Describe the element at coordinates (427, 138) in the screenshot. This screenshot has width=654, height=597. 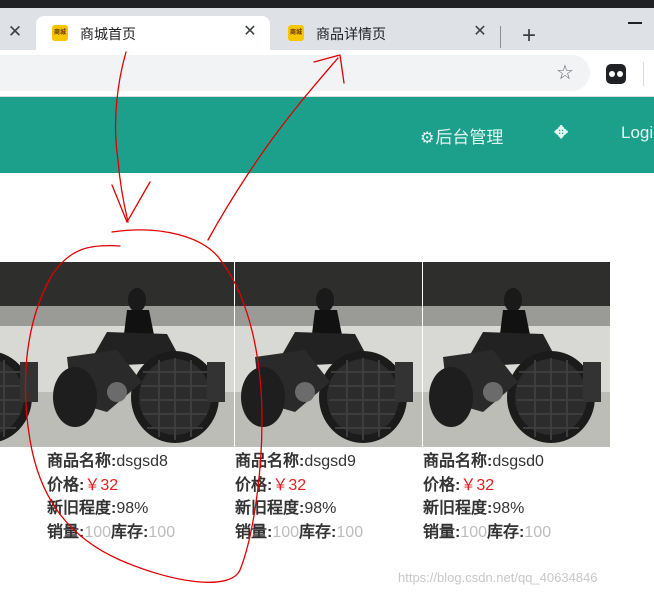
I see `gear-icon: ⚙` at that location.